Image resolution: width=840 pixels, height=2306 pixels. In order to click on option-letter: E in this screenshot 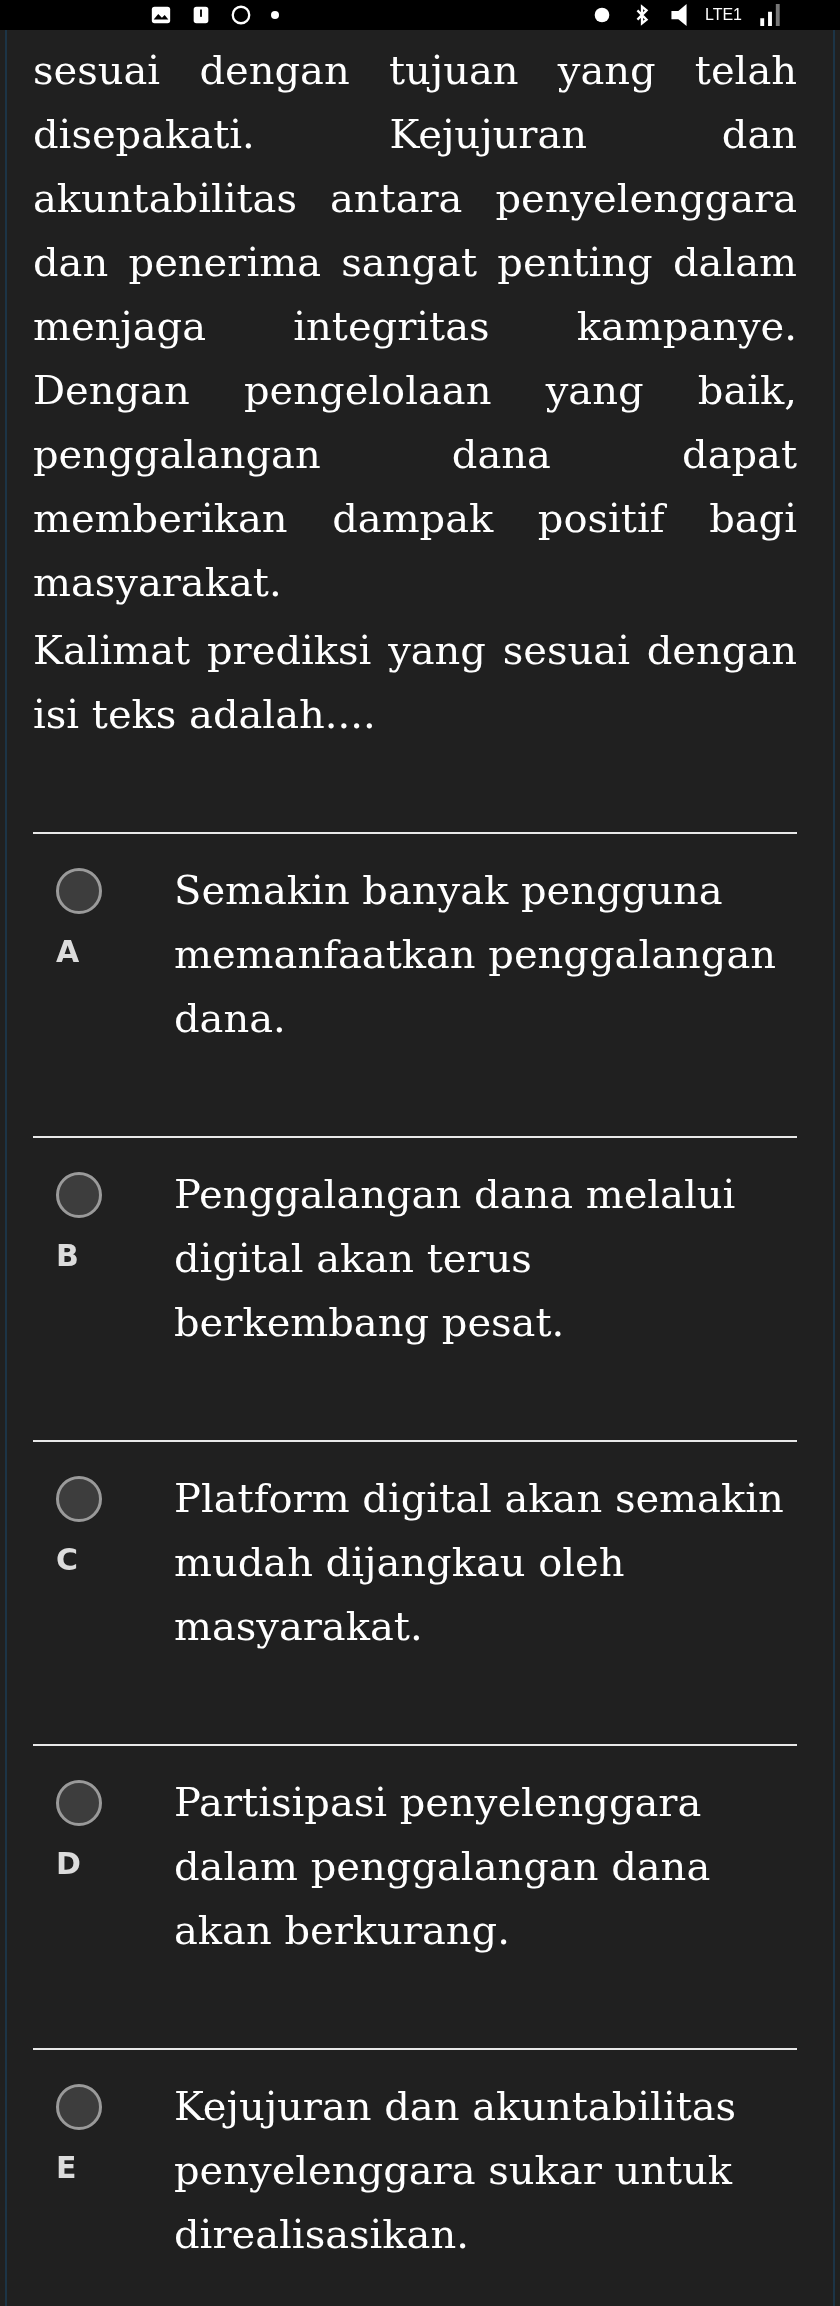, I will do `click(66, 2167)`.